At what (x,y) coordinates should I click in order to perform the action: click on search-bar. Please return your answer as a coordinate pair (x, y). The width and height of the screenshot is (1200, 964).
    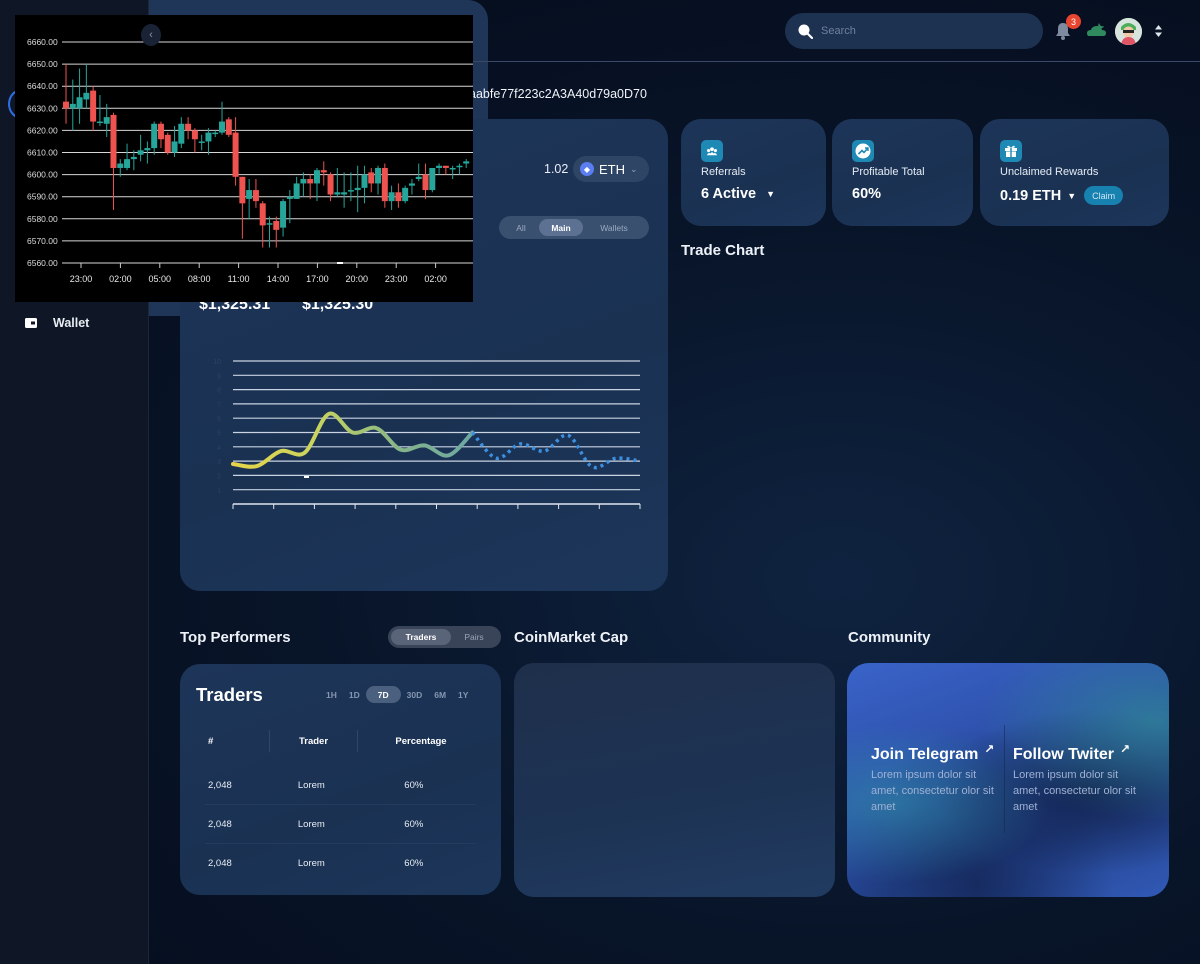
    Looking at the image, I should click on (914, 31).